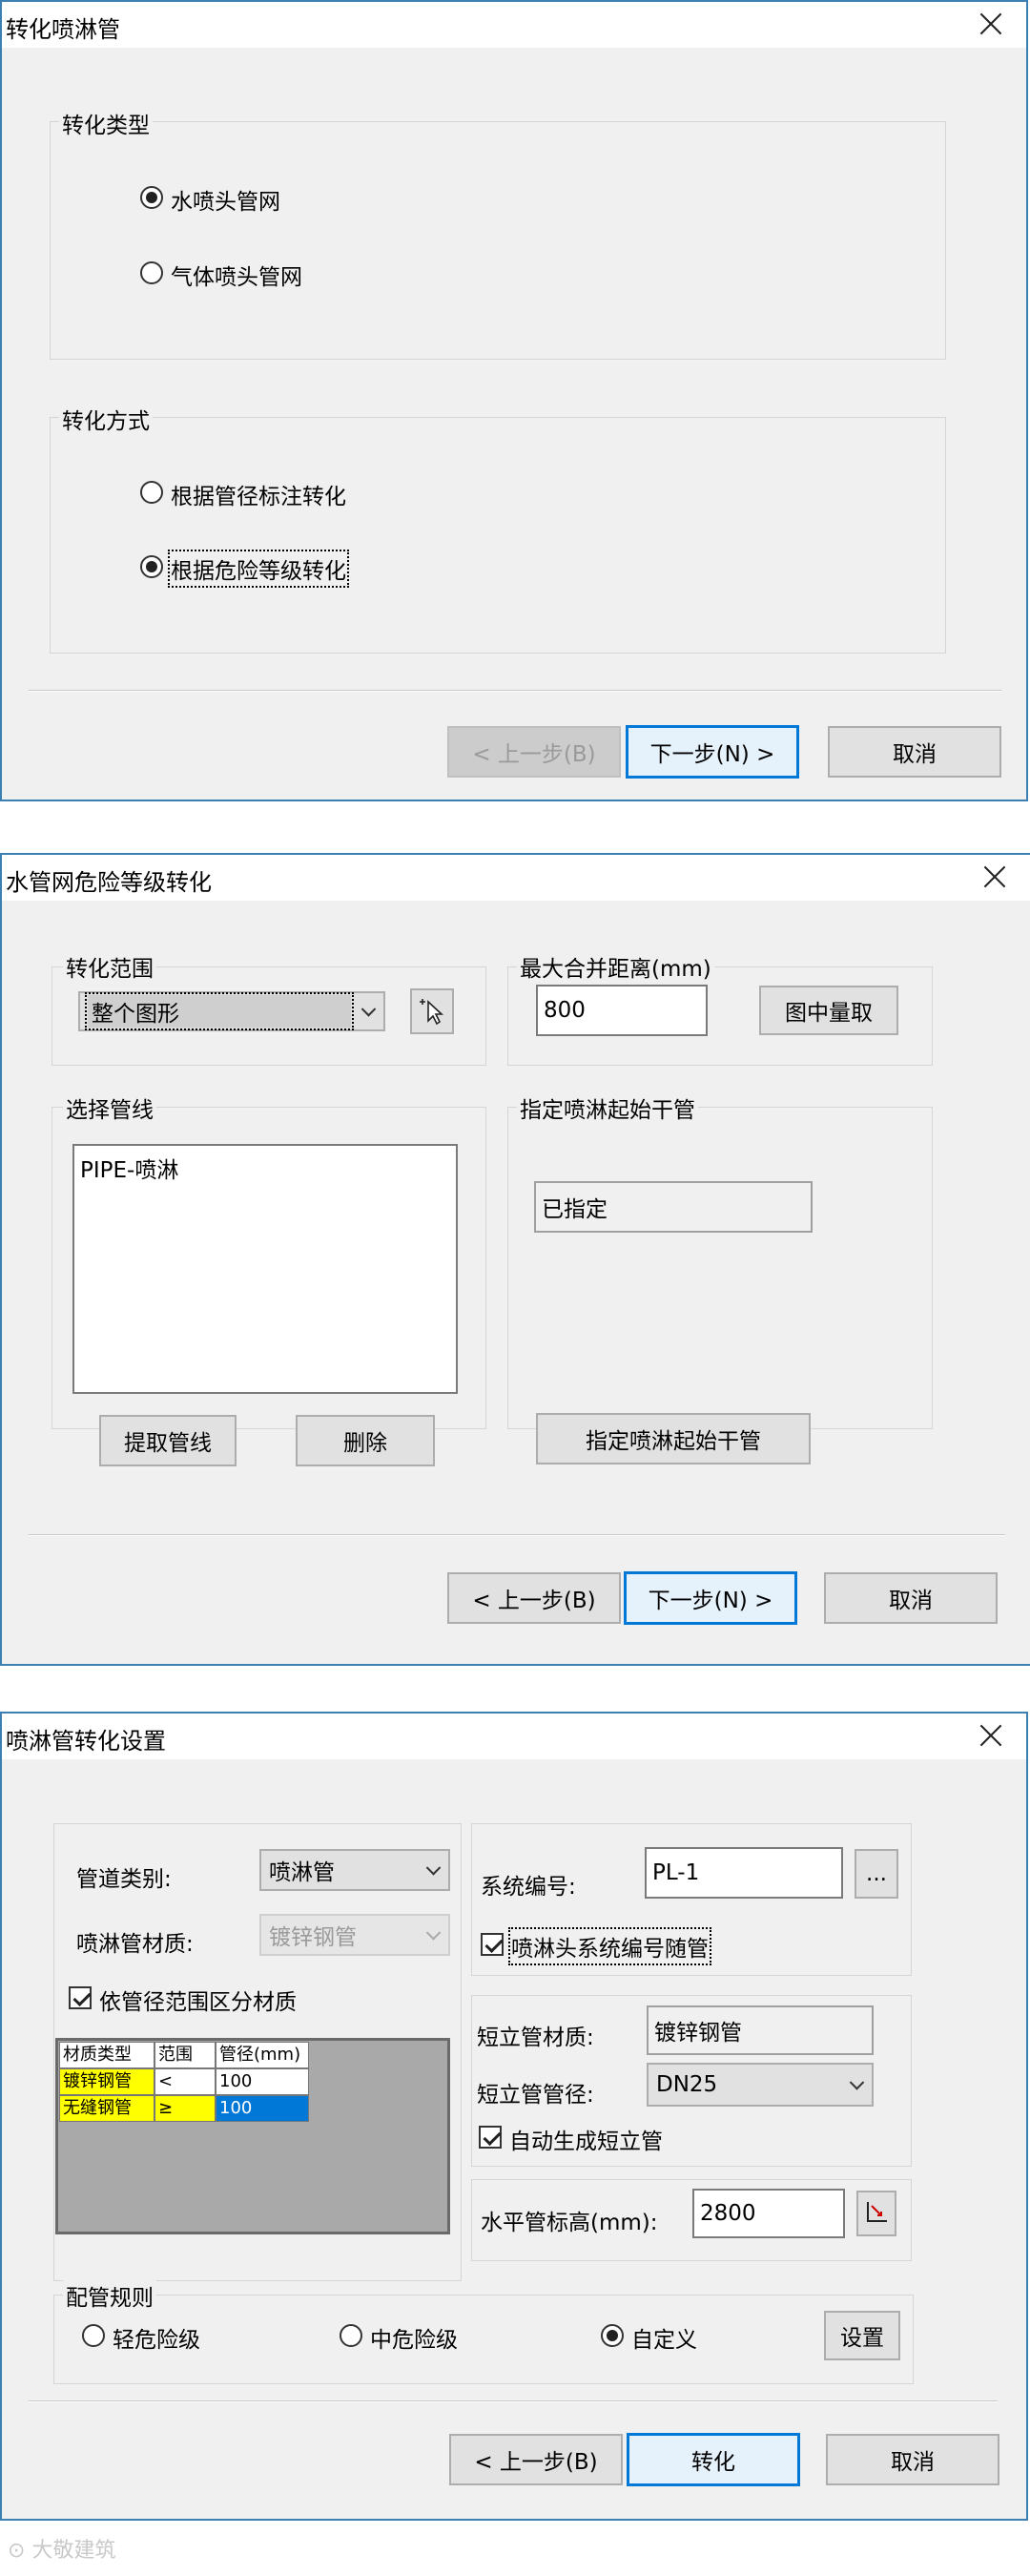 This screenshot has height=2576, width=1030. What do you see at coordinates (80, 1997) in the screenshot?
I see `split-by-diameter-checkbox` at bounding box center [80, 1997].